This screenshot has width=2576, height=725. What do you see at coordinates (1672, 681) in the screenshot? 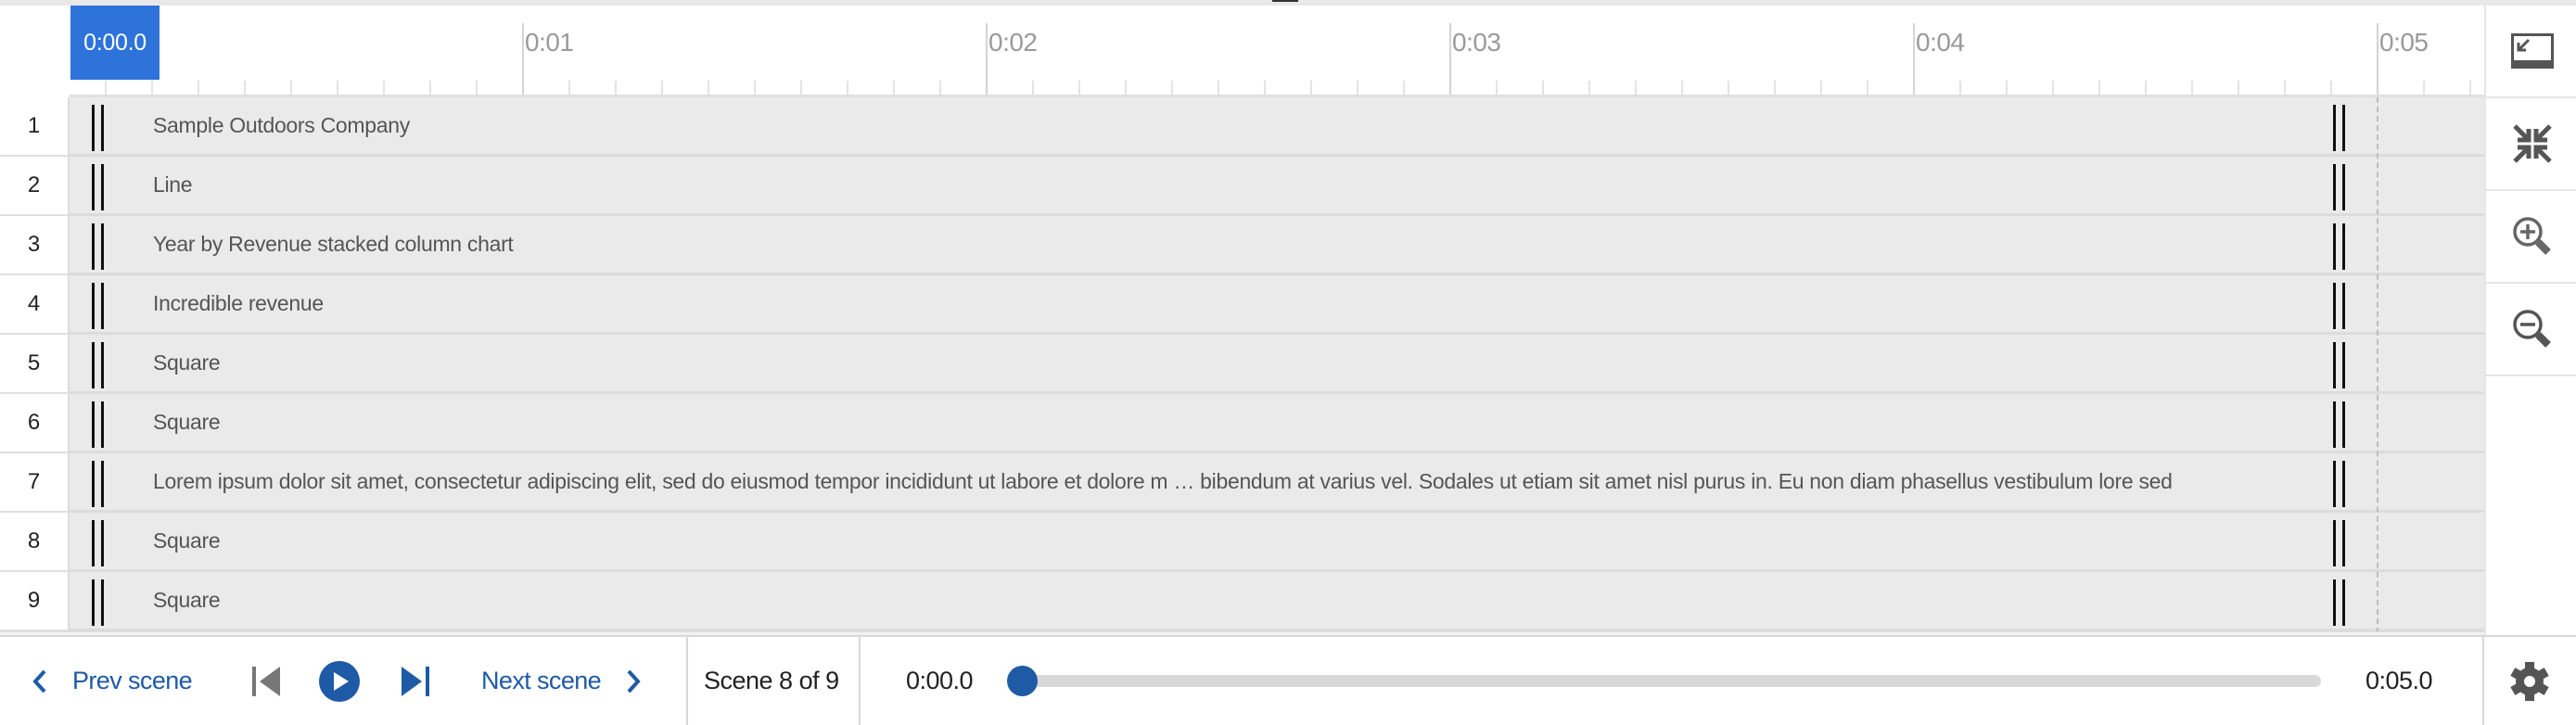
I see `playback-slider-track` at bounding box center [1672, 681].